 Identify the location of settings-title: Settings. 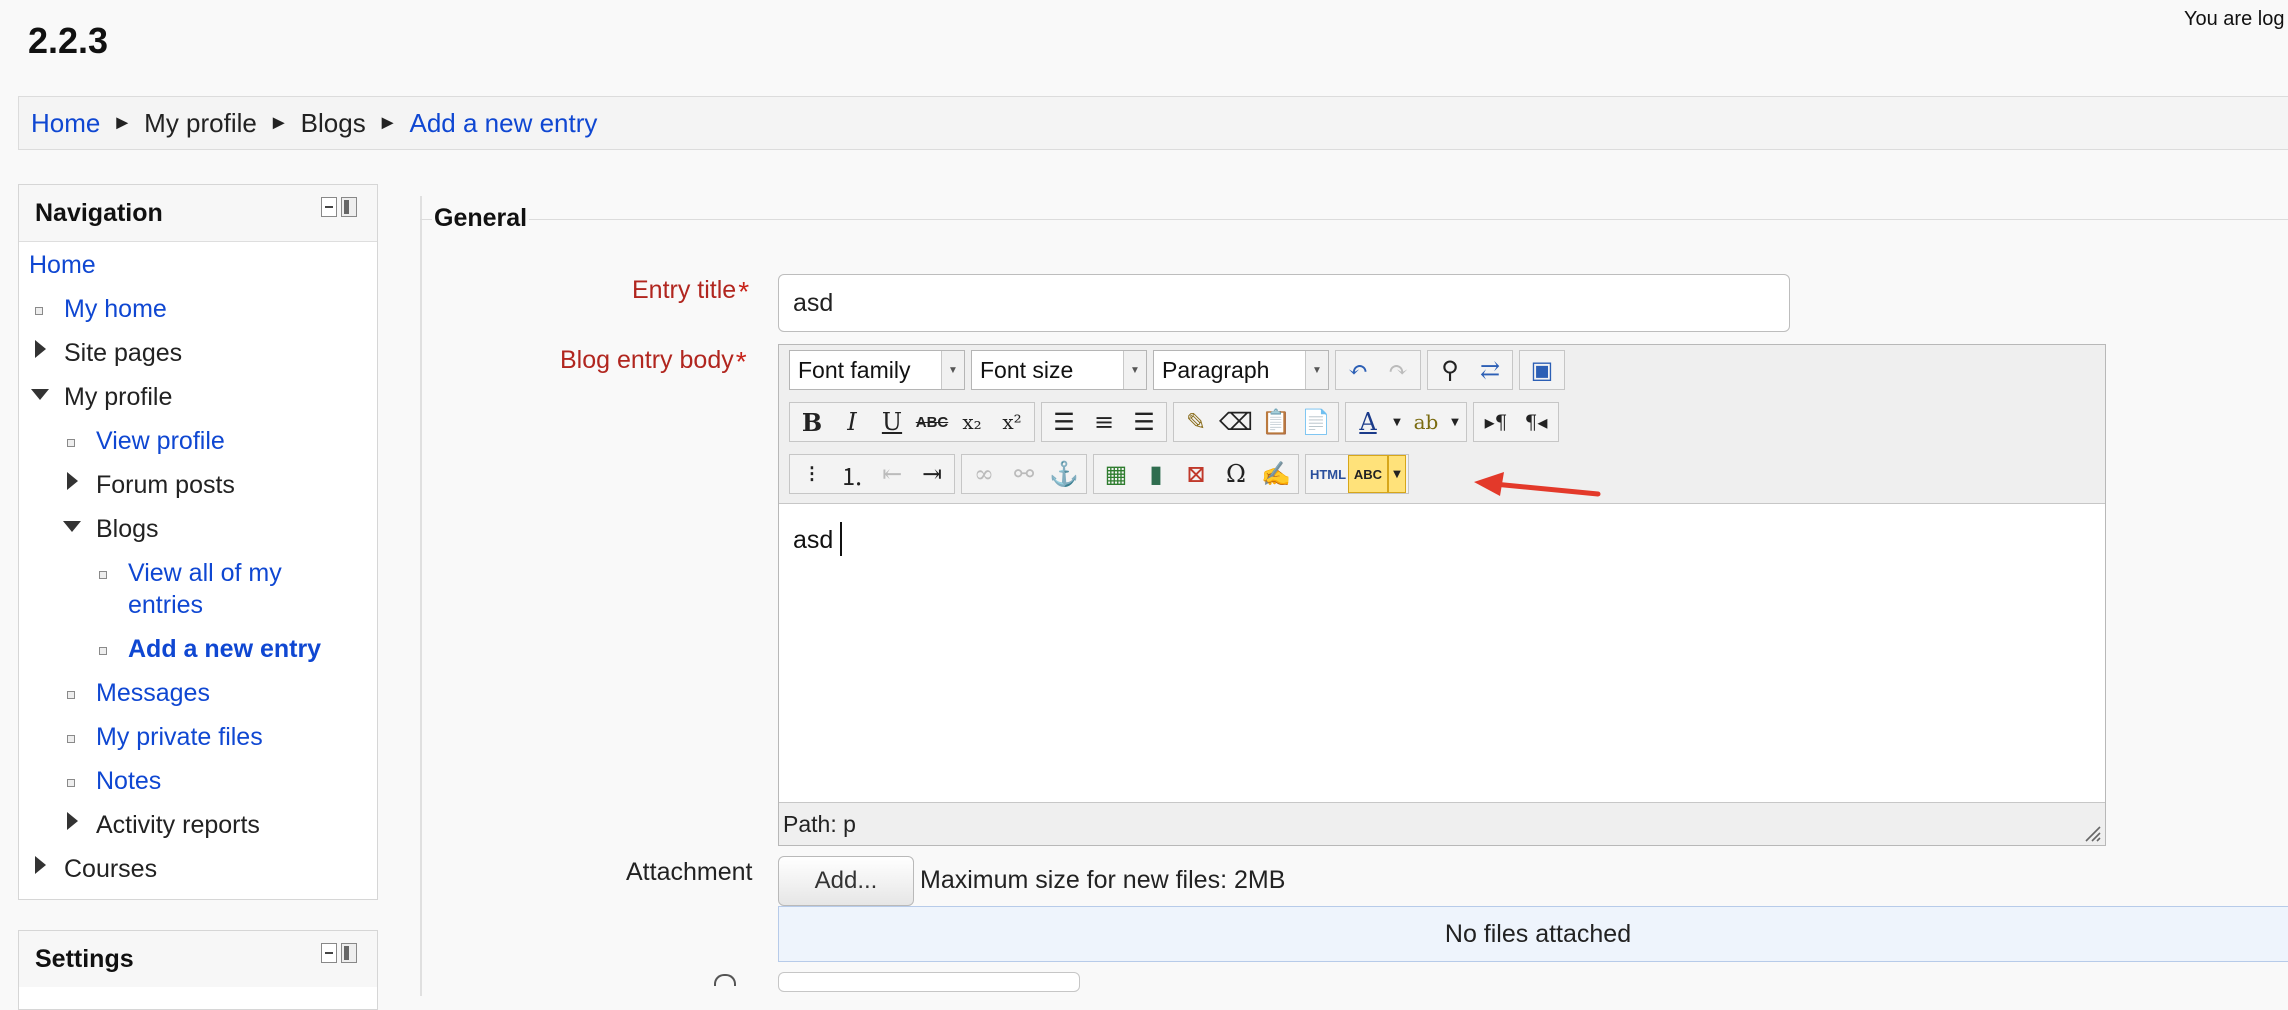
(84, 959).